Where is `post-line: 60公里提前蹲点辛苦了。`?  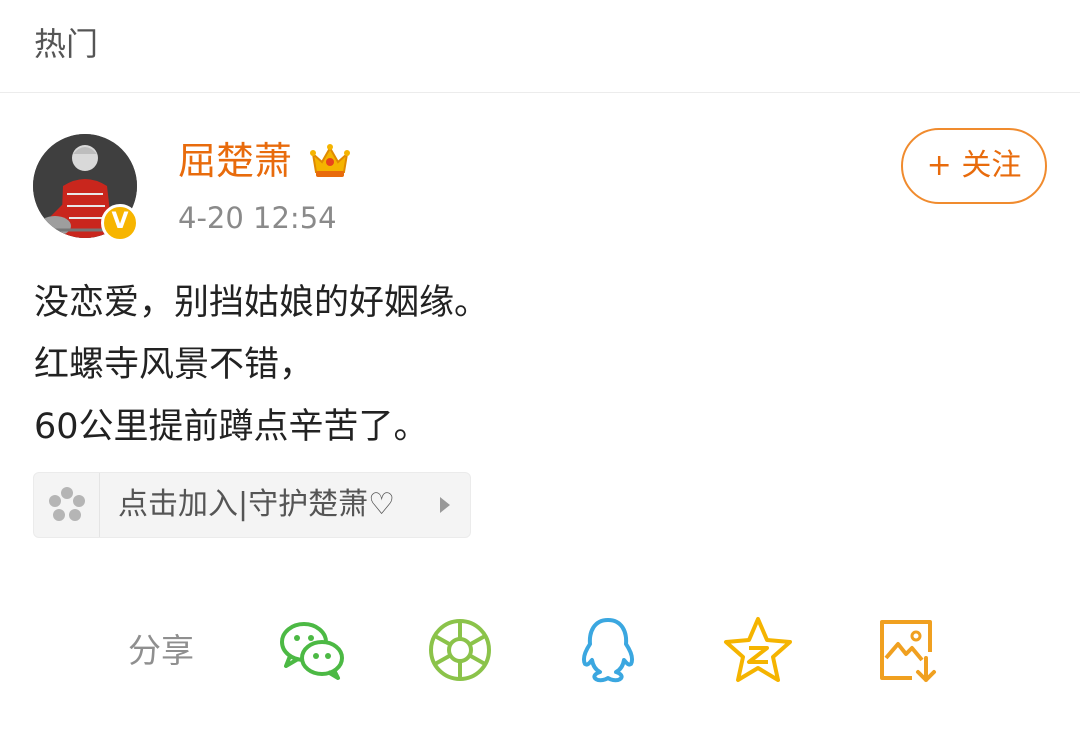 post-line: 60公里提前蹲点辛苦了。 is located at coordinates (231, 427).